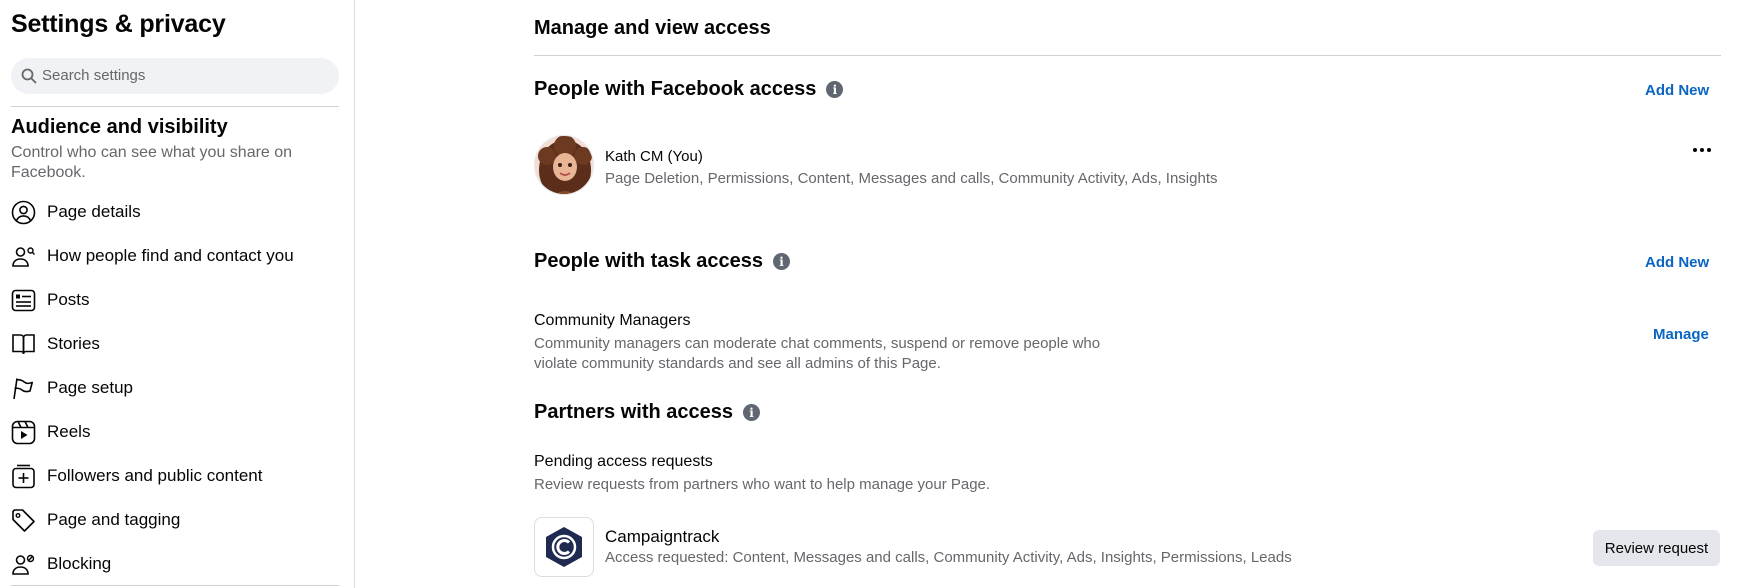  Describe the element at coordinates (94, 211) in the screenshot. I see `sidebar-item-label: Page details` at that location.